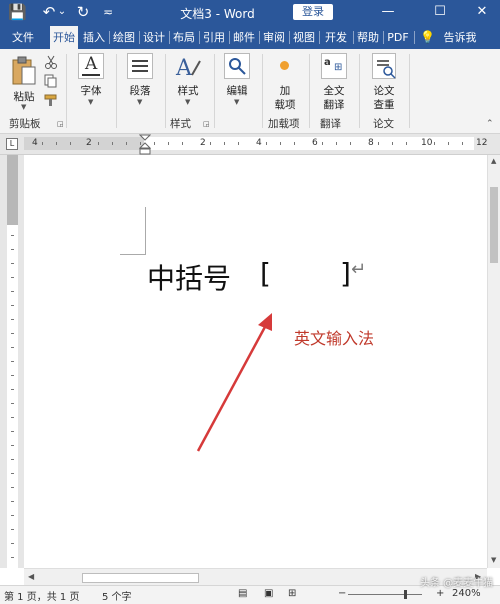 This screenshot has height=604, width=500. Describe the element at coordinates (237, 91) in the screenshot. I see `edit-label: 编辑` at that location.